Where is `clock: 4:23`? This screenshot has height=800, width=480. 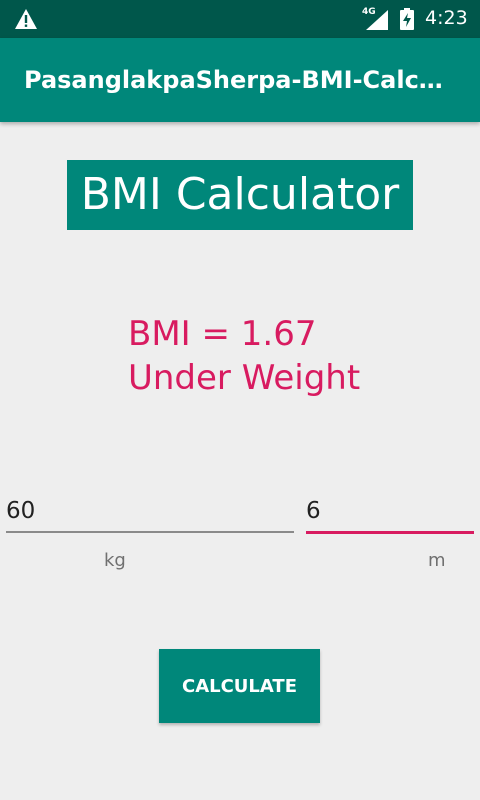 clock: 4:23 is located at coordinates (446, 18).